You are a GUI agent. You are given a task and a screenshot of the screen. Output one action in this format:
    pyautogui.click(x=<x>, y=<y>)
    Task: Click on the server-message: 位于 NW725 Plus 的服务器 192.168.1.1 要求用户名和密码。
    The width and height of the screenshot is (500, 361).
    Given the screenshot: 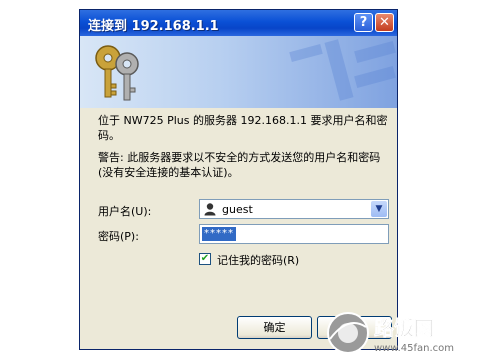 What is the action you would take?
    pyautogui.click(x=243, y=128)
    